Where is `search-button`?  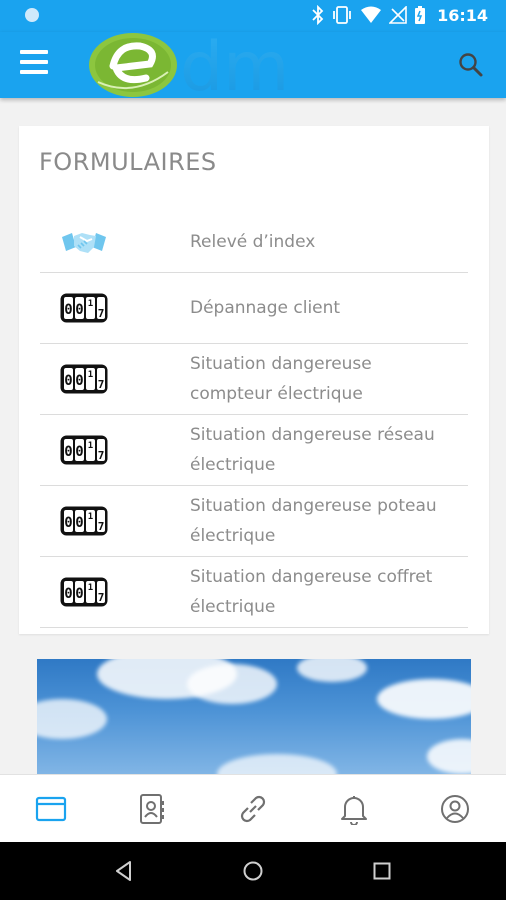
search-button is located at coordinates (471, 65).